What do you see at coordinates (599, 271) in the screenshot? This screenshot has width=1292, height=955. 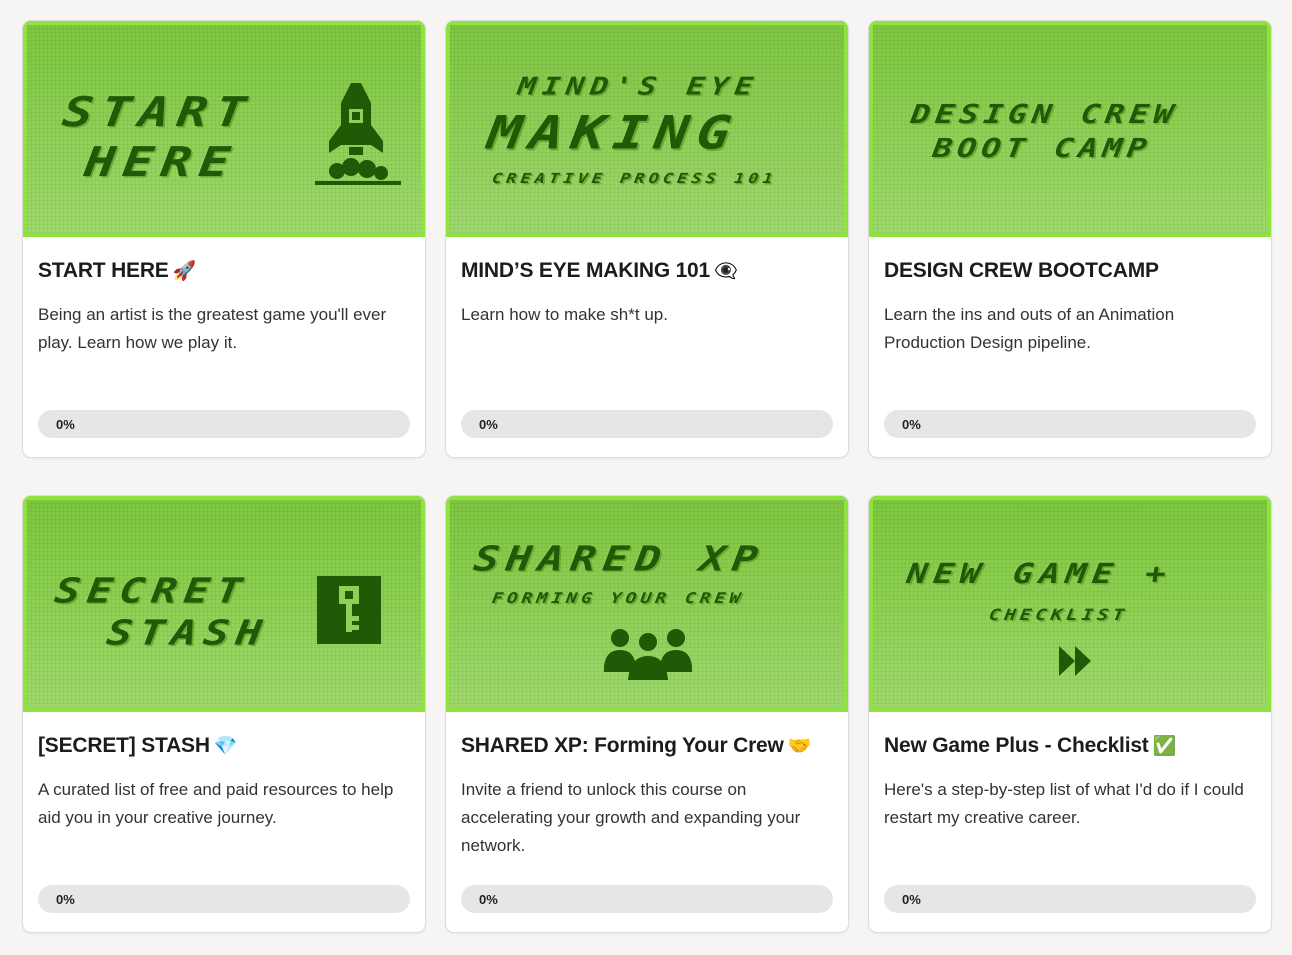 I see `course-title: MIND’S EYE MAKING 101 👁‍🗨` at bounding box center [599, 271].